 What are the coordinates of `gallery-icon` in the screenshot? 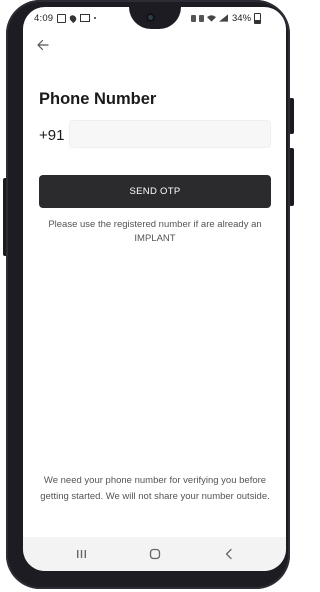 It's located at (61, 18).